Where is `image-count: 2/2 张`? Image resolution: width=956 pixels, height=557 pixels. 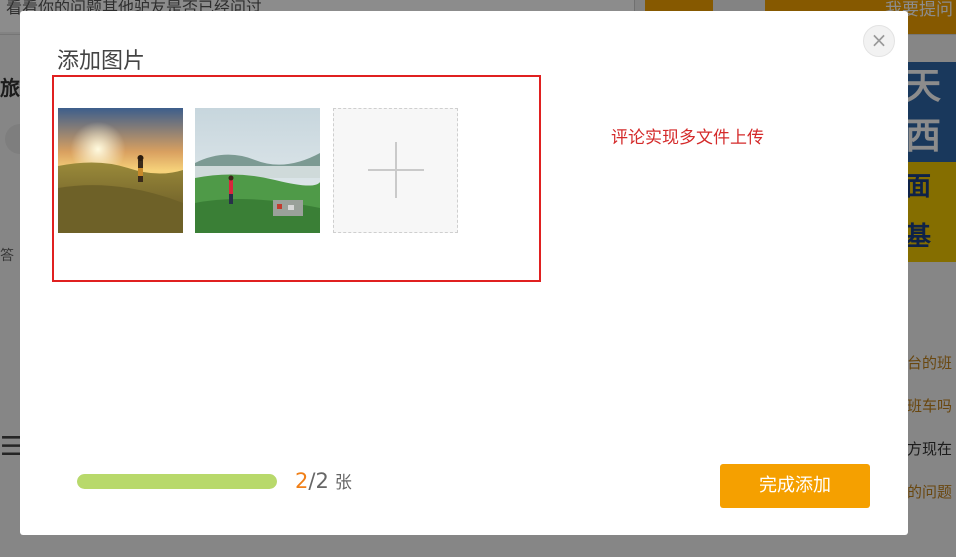 image-count: 2/2 张 is located at coordinates (323, 480).